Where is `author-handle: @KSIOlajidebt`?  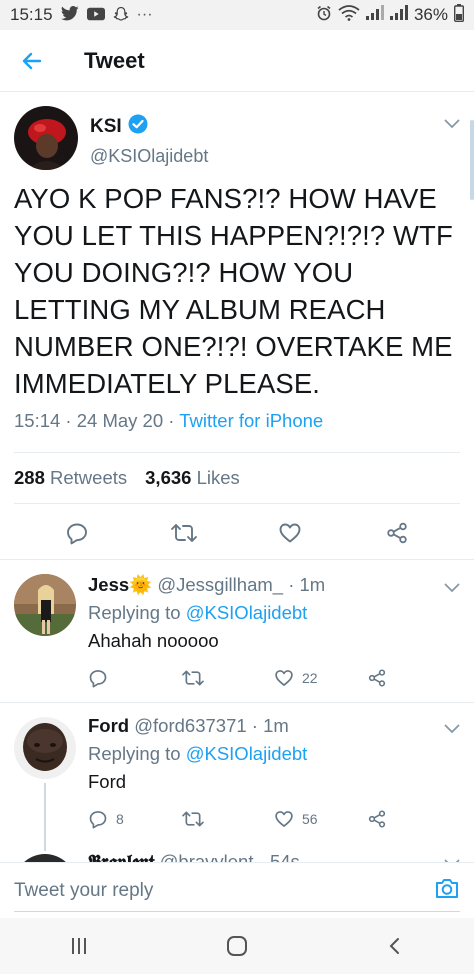 author-handle: @KSIOlajidebt is located at coordinates (149, 156).